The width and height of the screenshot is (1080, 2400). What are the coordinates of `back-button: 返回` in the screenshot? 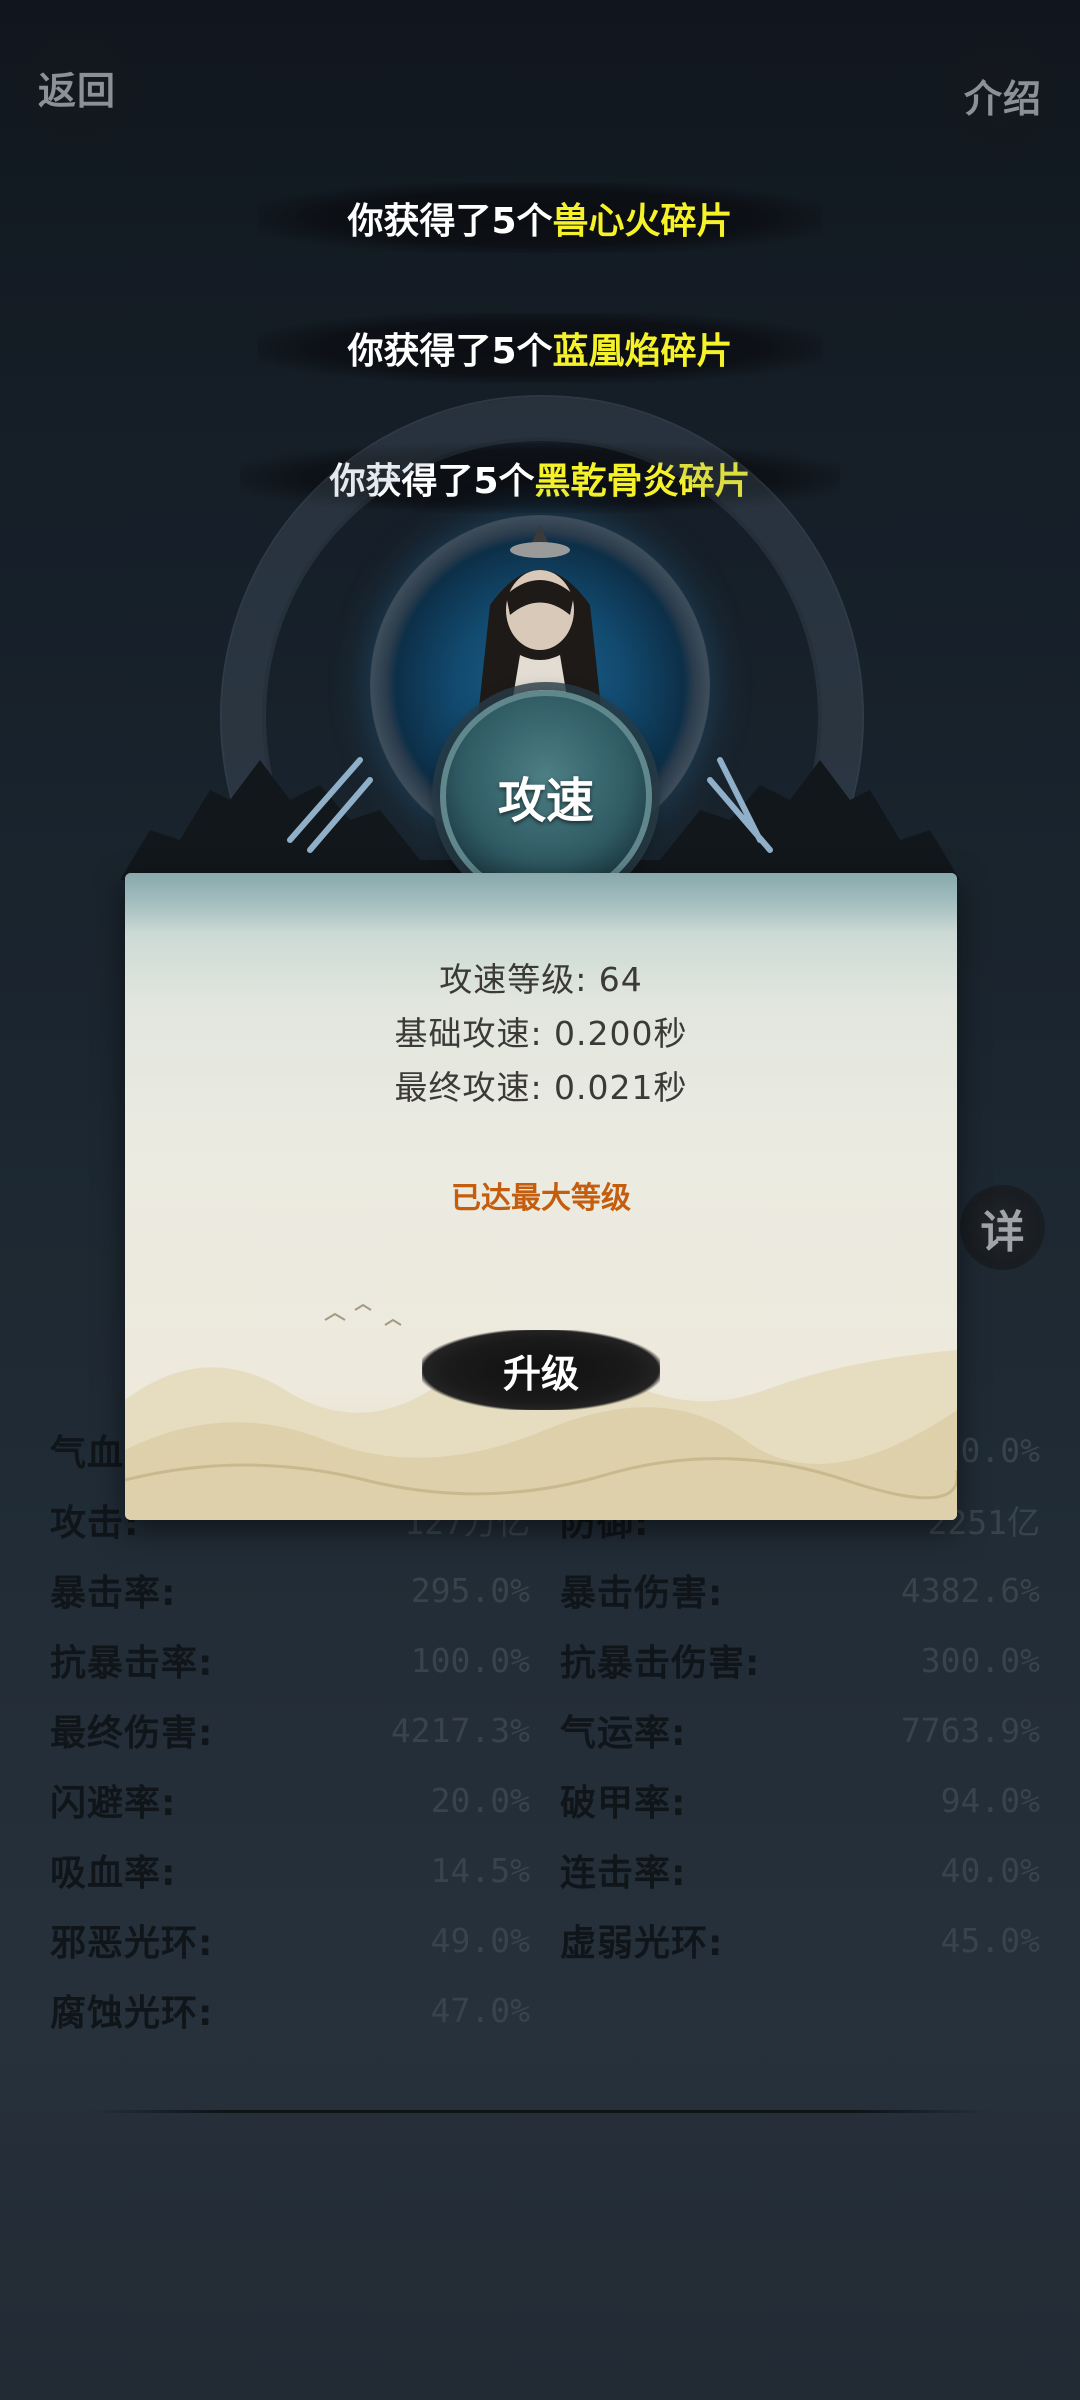 It's located at (77, 87).